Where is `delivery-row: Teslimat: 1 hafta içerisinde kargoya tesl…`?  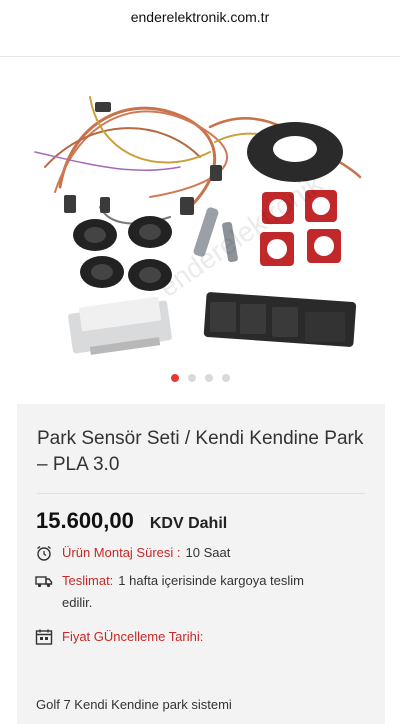
delivery-row: Teslimat: 1 hafta içerisinde kargoya tesl… is located at coordinates (185, 592).